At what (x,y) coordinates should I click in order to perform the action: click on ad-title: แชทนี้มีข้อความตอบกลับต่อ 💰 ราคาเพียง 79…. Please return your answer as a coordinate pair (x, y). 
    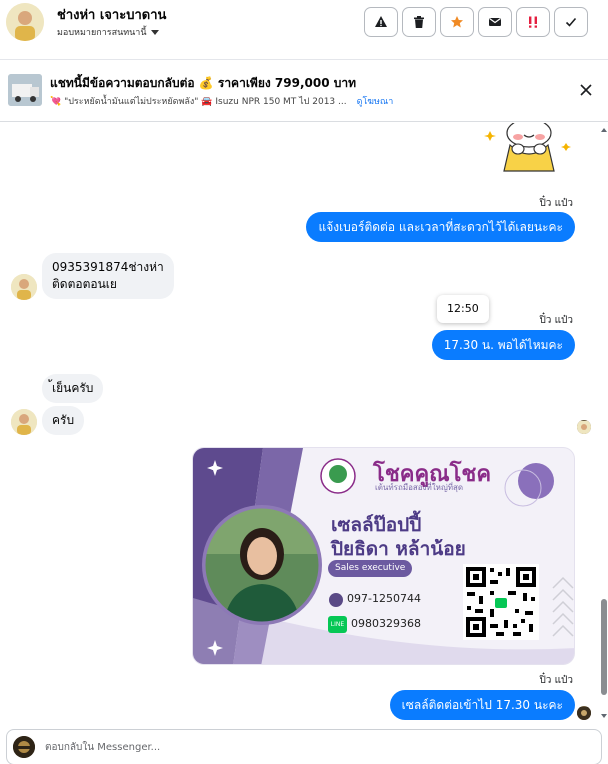
    Looking at the image, I should click on (203, 83).